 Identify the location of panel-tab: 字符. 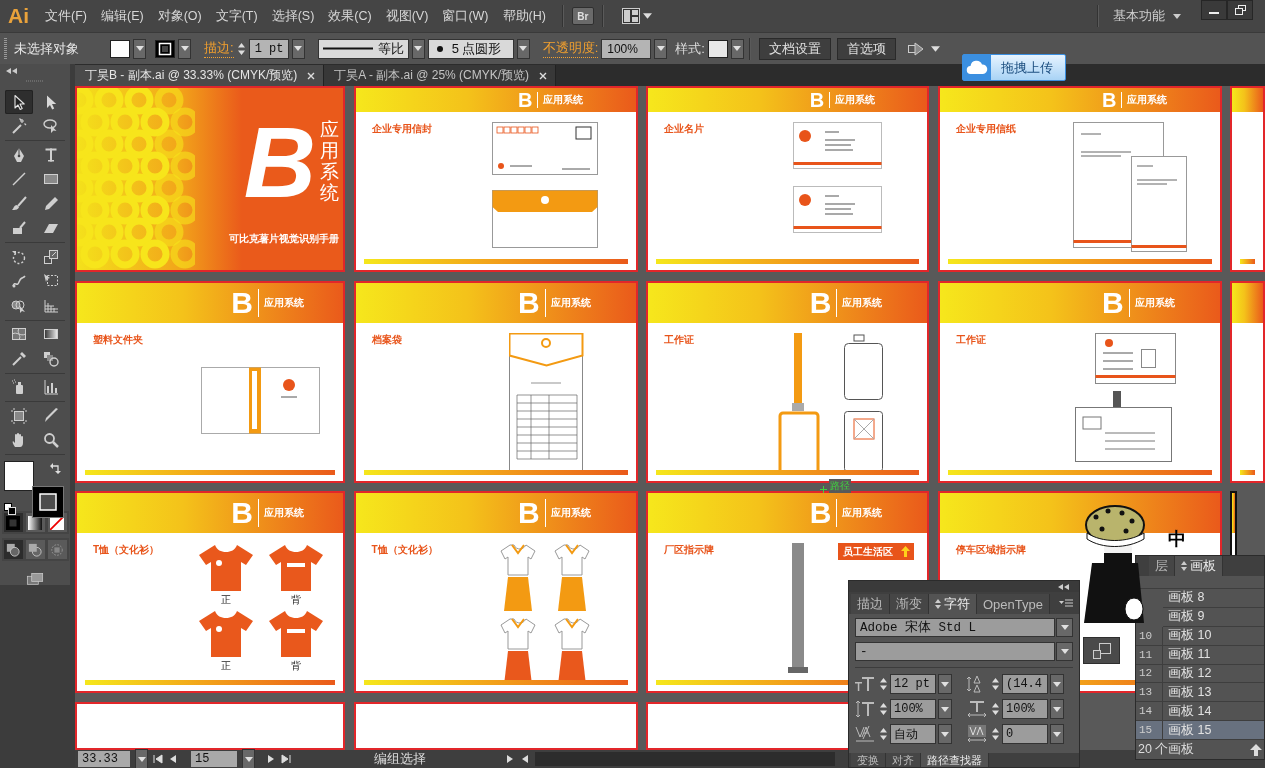
(953, 604).